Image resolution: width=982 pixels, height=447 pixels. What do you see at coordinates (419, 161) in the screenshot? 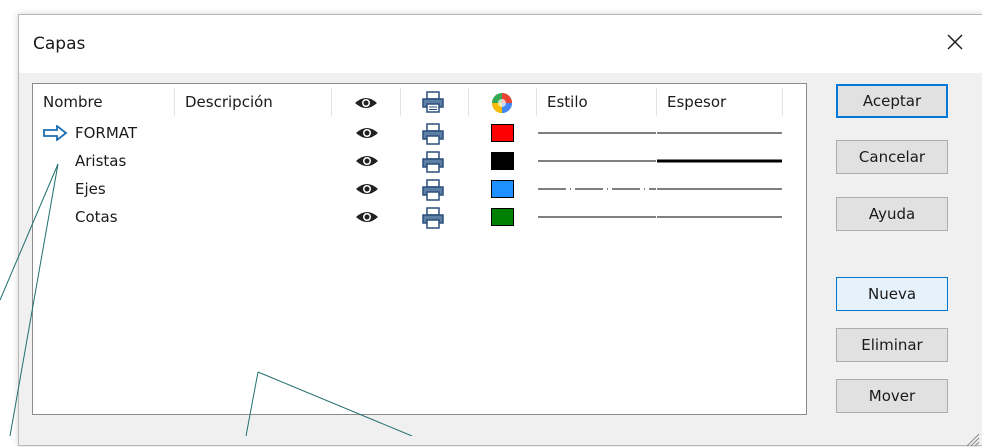
I see `layer-row-aristas: Aristas` at bounding box center [419, 161].